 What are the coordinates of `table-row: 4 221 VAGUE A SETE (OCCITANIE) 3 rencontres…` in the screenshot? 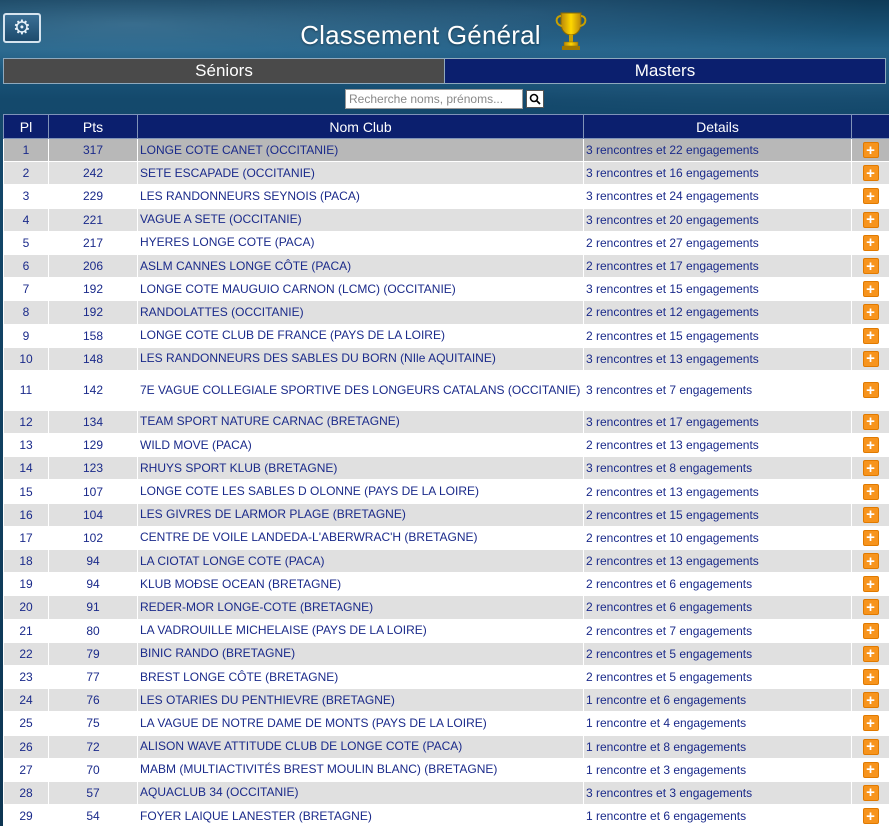 It's located at (446, 219).